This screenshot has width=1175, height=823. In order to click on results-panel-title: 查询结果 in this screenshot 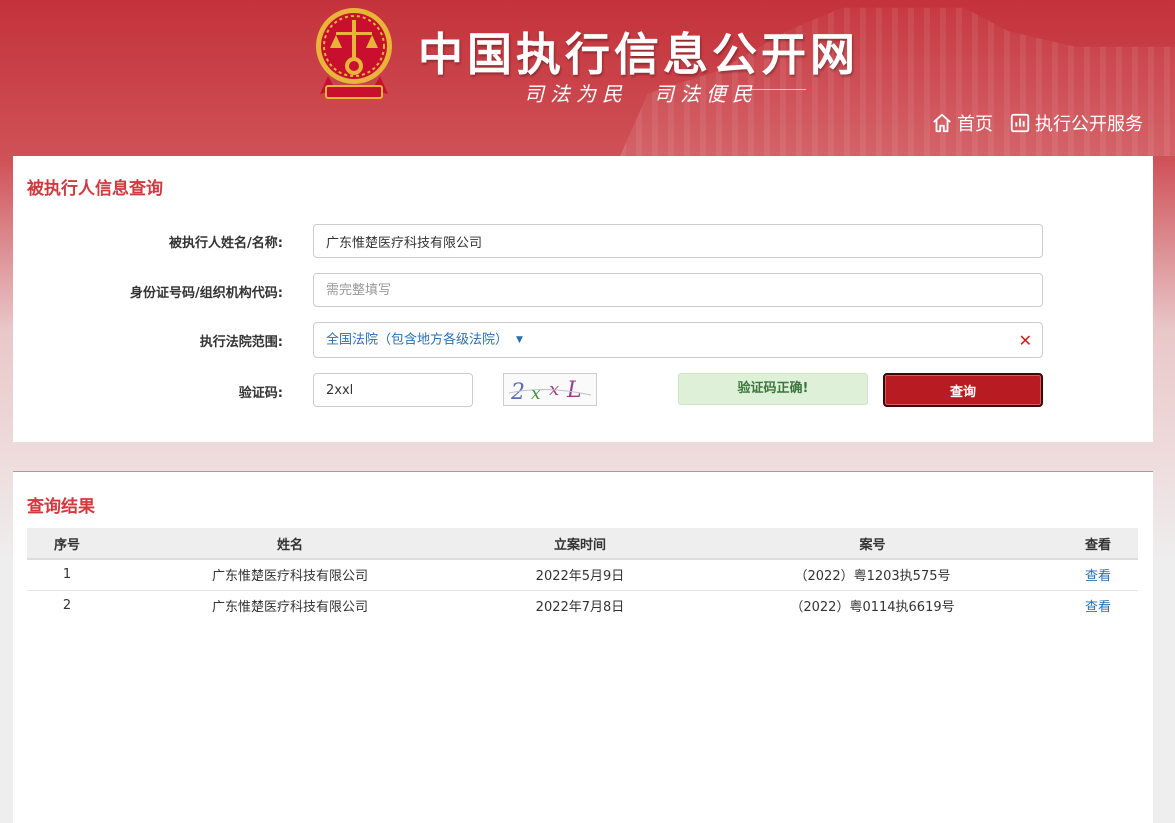, I will do `click(61, 507)`.